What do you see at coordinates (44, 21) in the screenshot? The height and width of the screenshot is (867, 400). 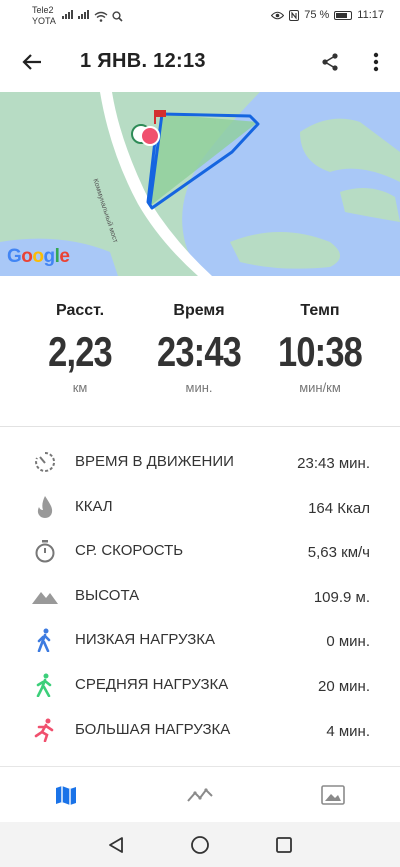 I see `carrier-2: YOTA` at bounding box center [44, 21].